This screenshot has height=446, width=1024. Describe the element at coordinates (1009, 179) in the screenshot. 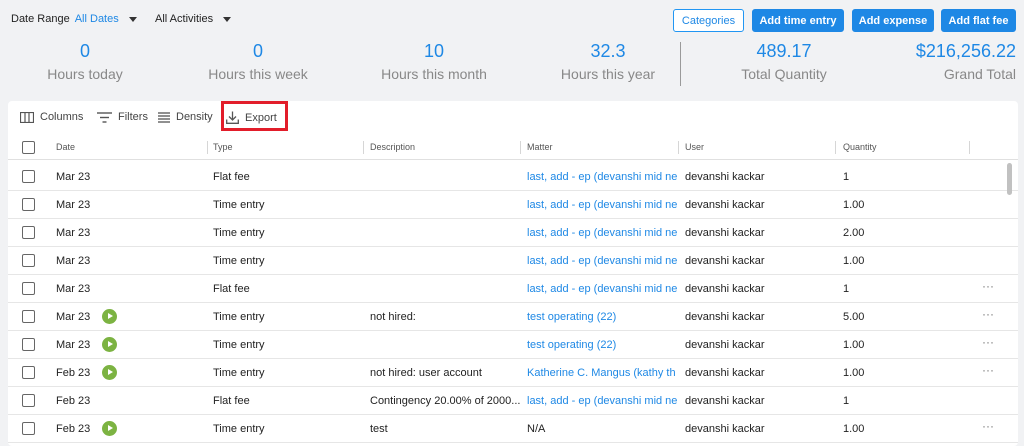

I see `vertical-scrollbar` at that location.